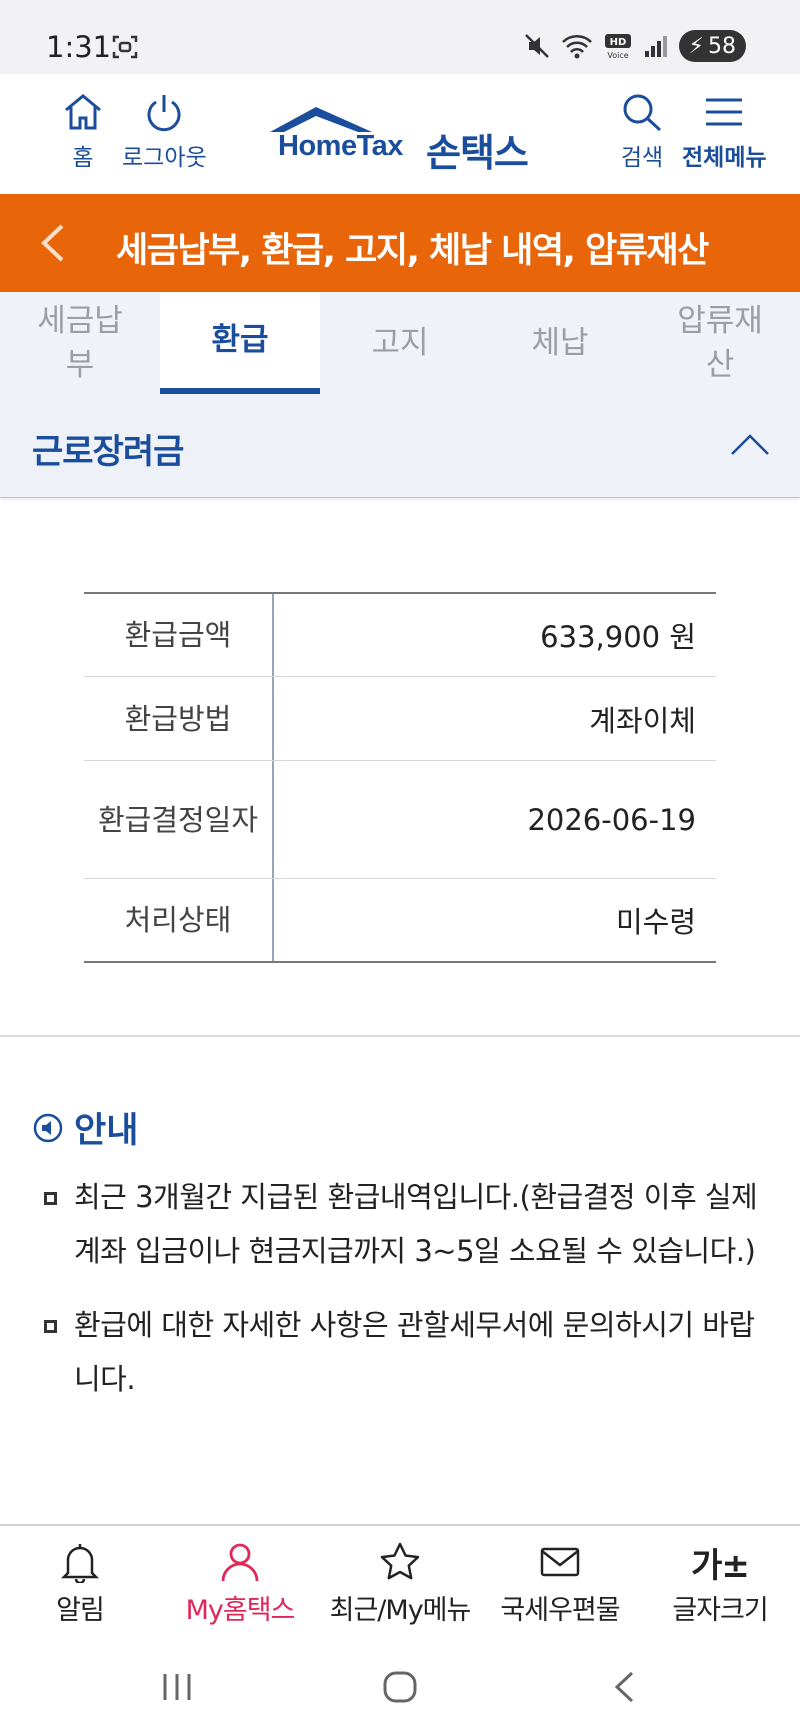  I want to click on power-icon, so click(164, 113).